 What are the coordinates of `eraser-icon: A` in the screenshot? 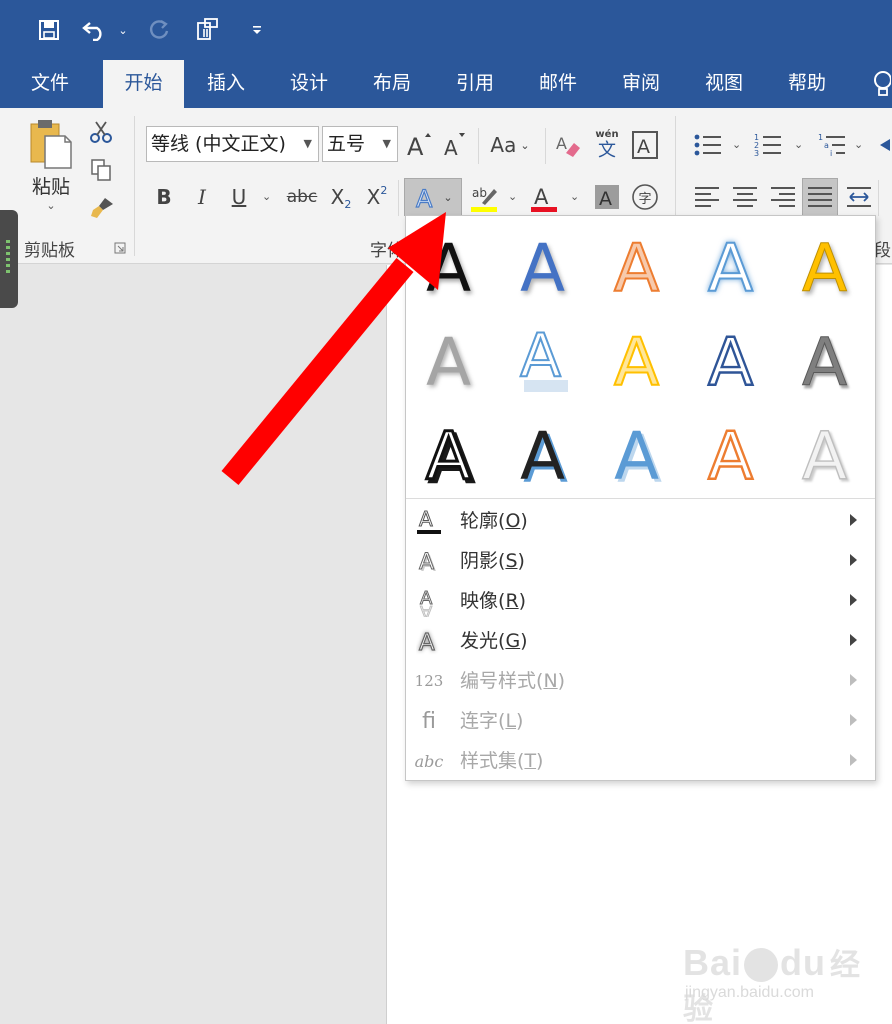 It's located at (568, 145).